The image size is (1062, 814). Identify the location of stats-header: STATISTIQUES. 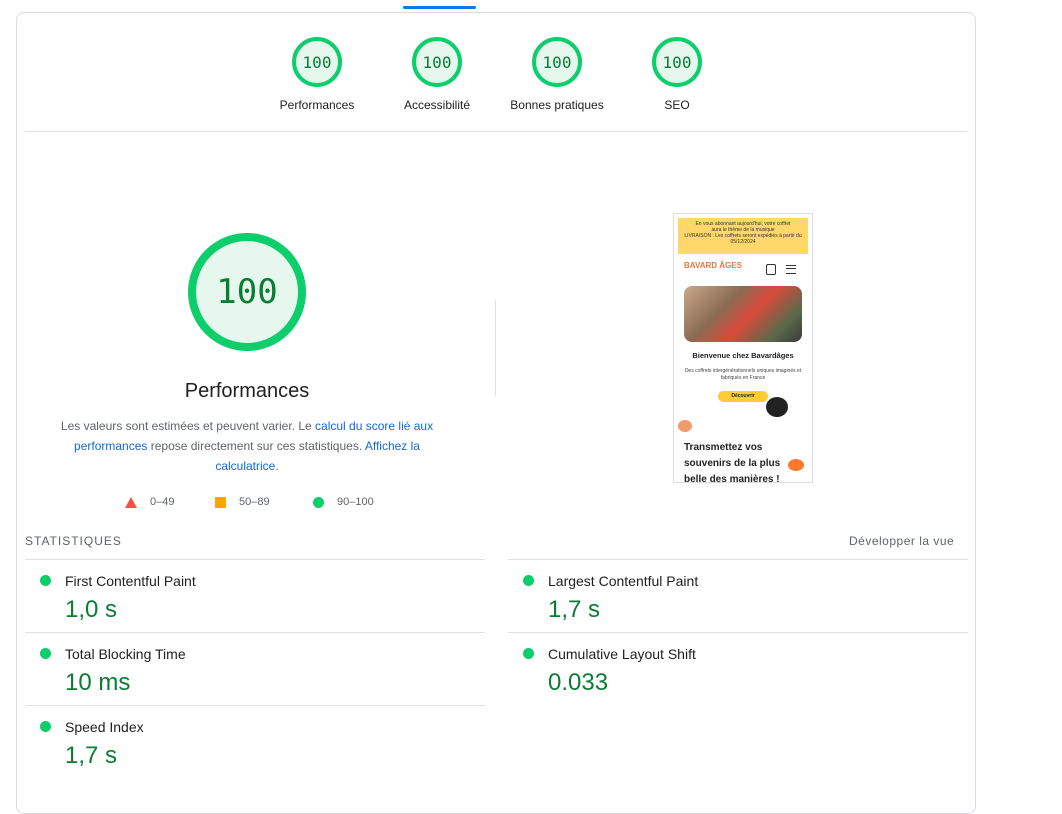
(73, 541).